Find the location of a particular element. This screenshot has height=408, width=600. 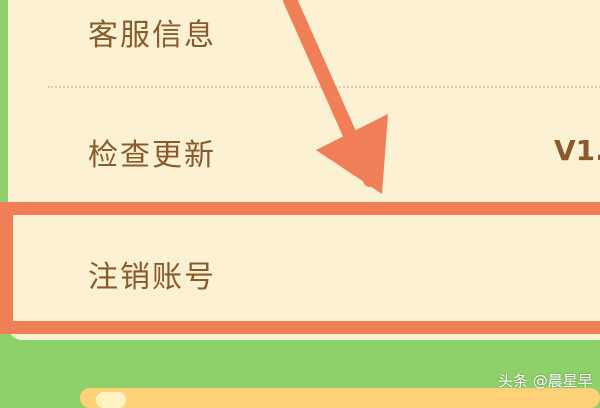

arrow-annotation is located at coordinates (335, 97).